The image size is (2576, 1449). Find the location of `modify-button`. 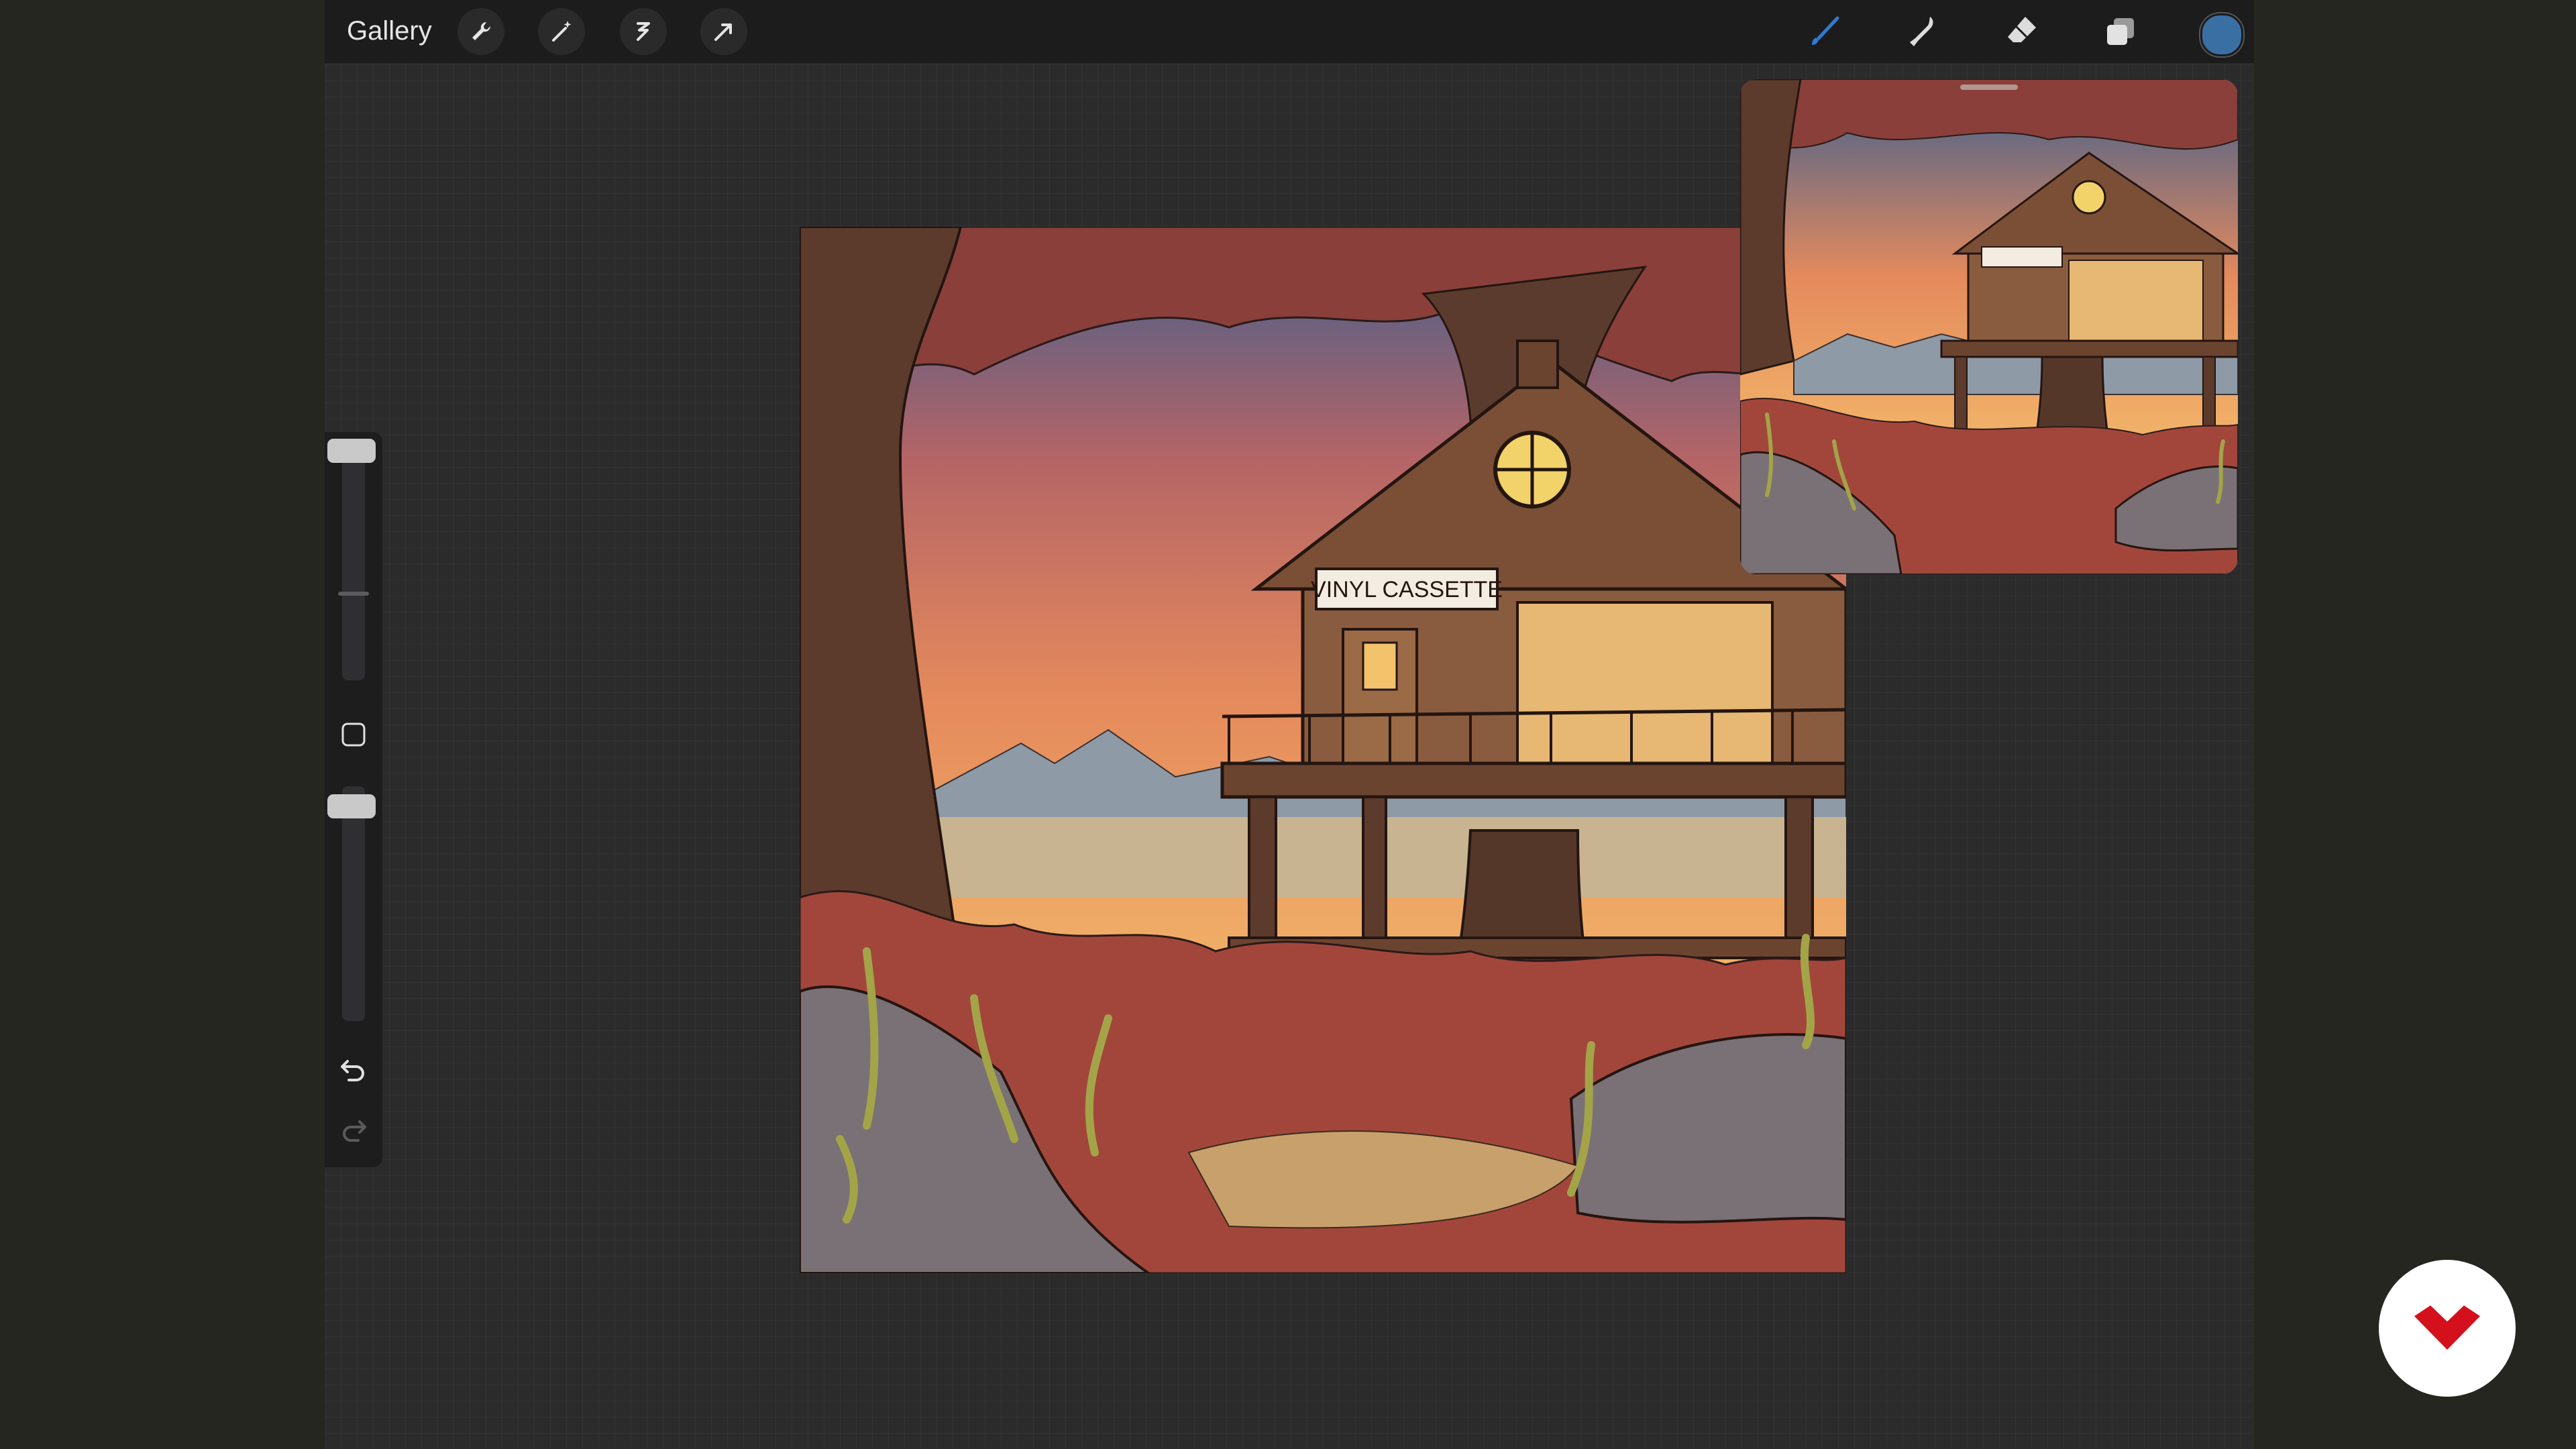

modify-button is located at coordinates (353, 734).